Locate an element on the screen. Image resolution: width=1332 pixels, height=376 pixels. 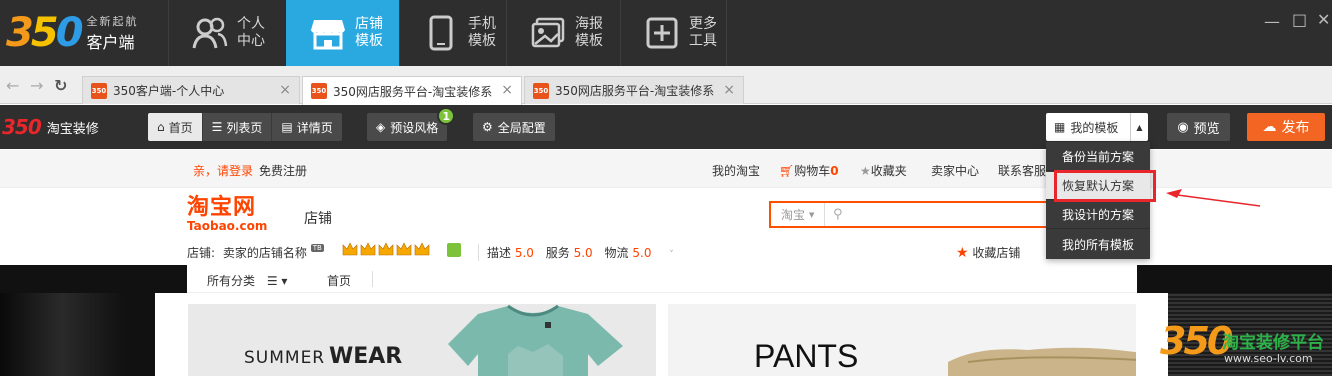
tab-detail-page: ▤ 详情页 is located at coordinates (306, 127).